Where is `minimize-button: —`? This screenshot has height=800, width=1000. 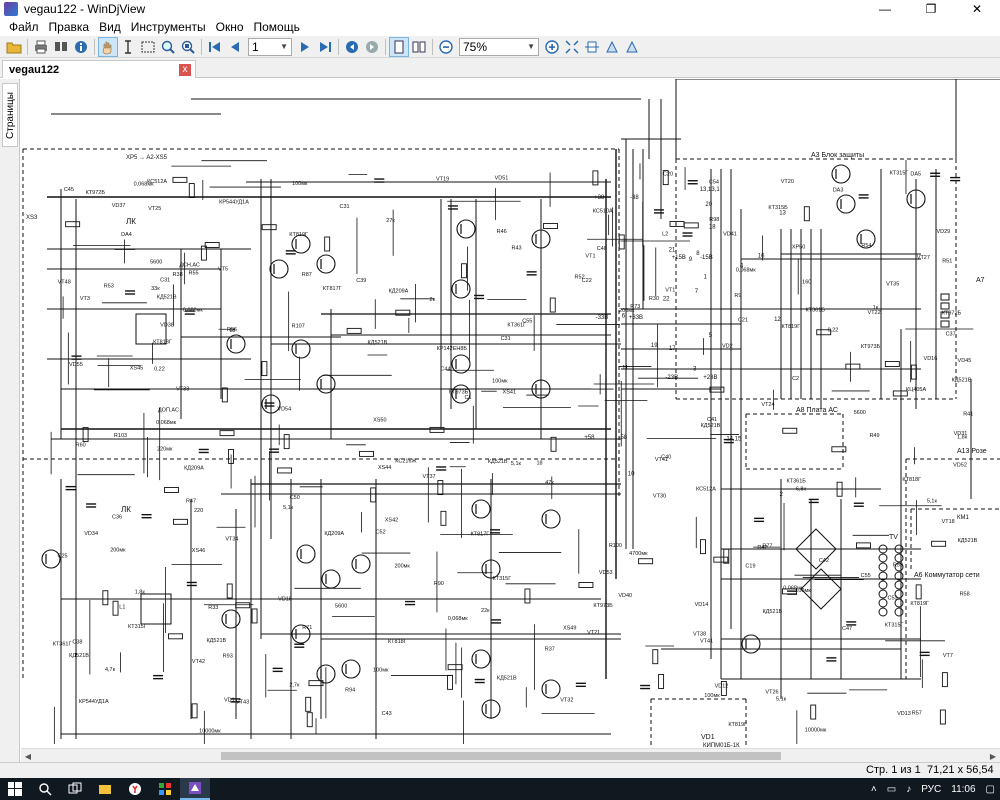 minimize-button: — is located at coordinates (885, 9).